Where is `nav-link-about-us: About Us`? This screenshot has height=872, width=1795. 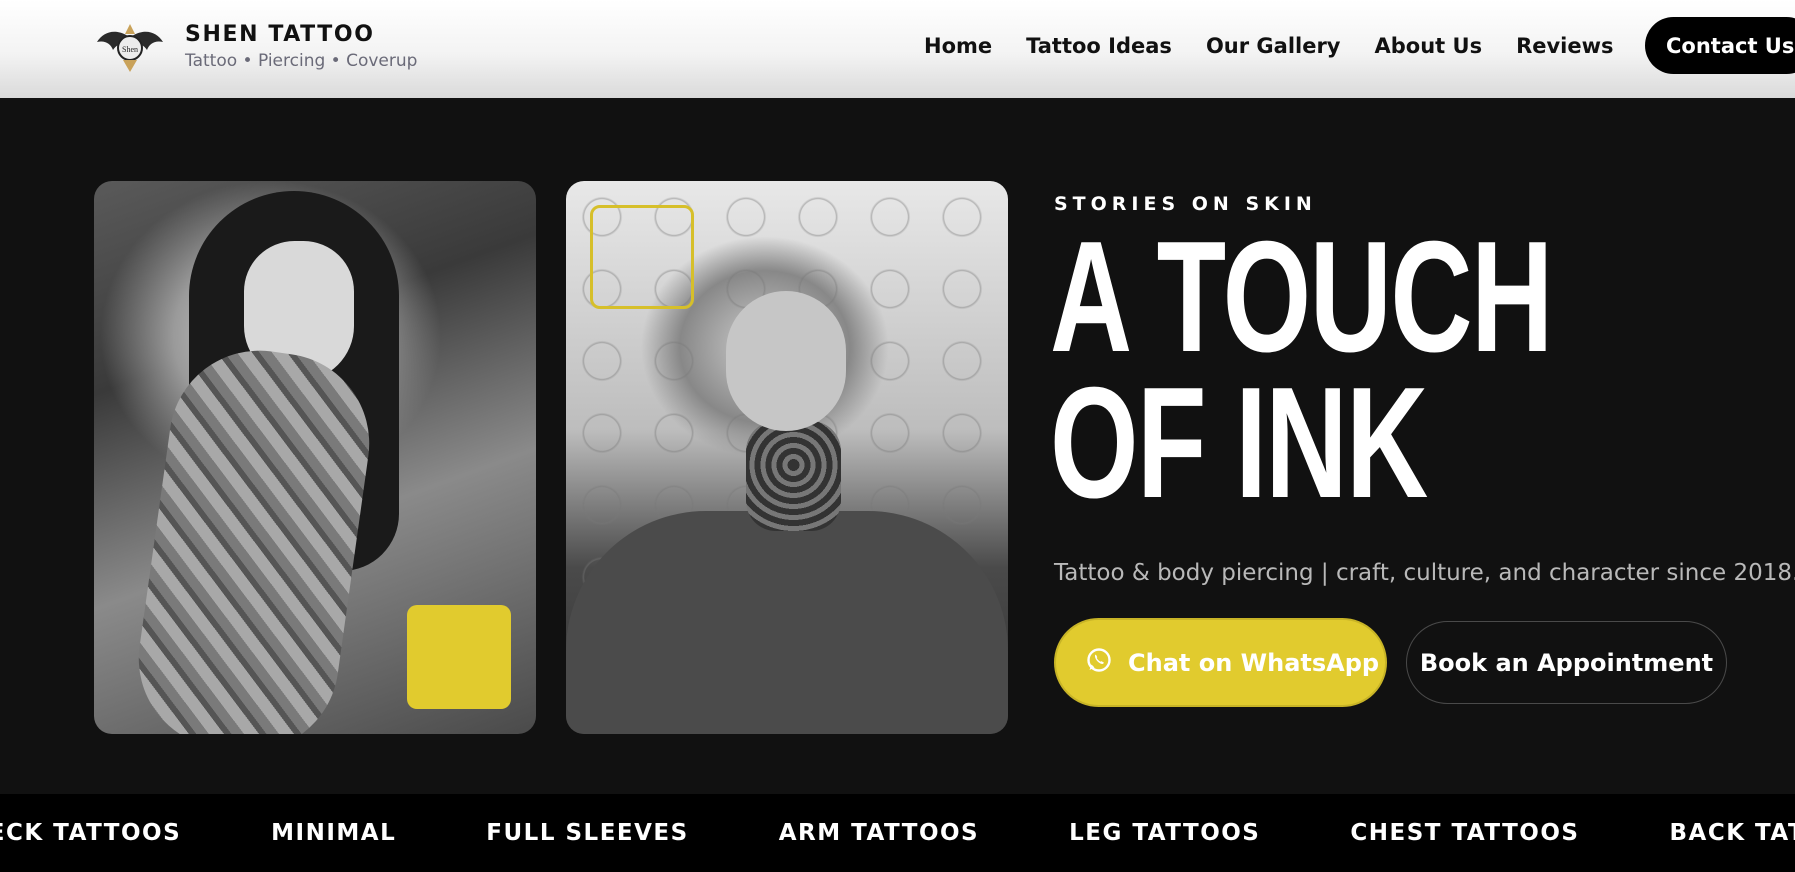 nav-link-about-us: About Us is located at coordinates (1429, 46).